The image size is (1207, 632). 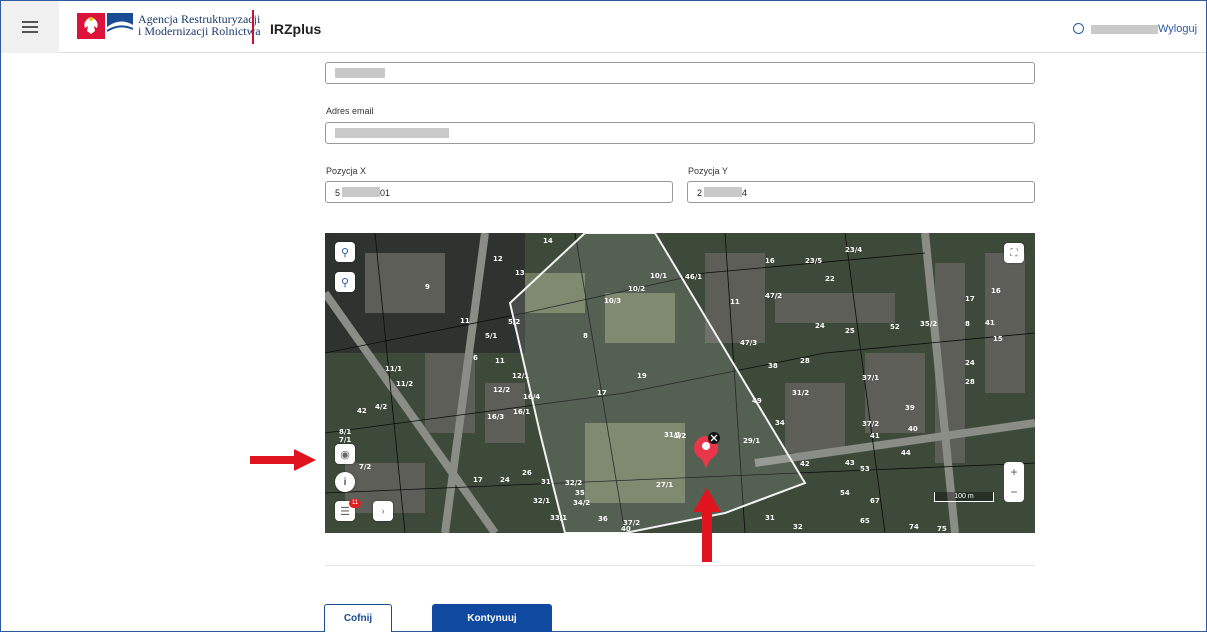 I want to click on chevron-right-icon: ›, so click(x=383, y=511).